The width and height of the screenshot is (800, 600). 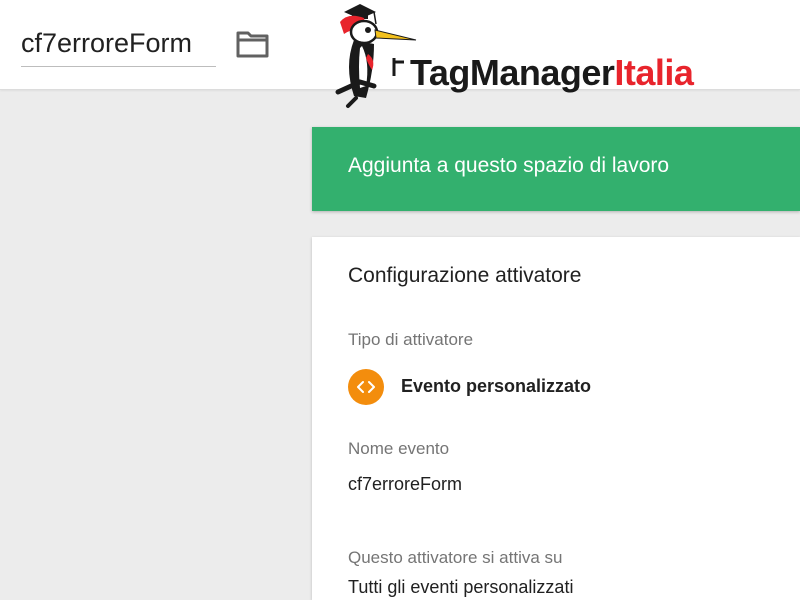 I want to click on trigger-type-label: Tipo di attivatore, so click(x=411, y=339).